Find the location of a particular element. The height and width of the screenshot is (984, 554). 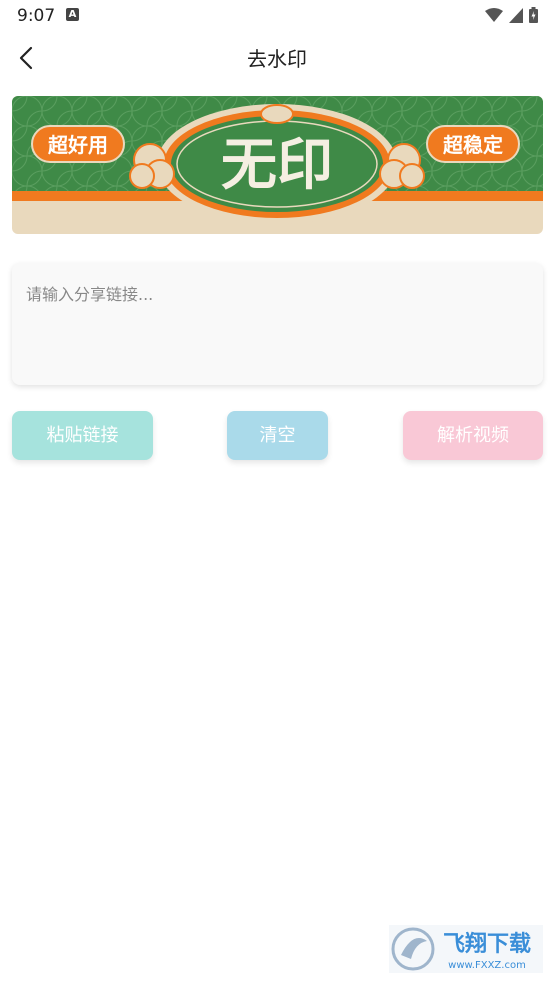

page-title: 去水印 is located at coordinates (277, 59).